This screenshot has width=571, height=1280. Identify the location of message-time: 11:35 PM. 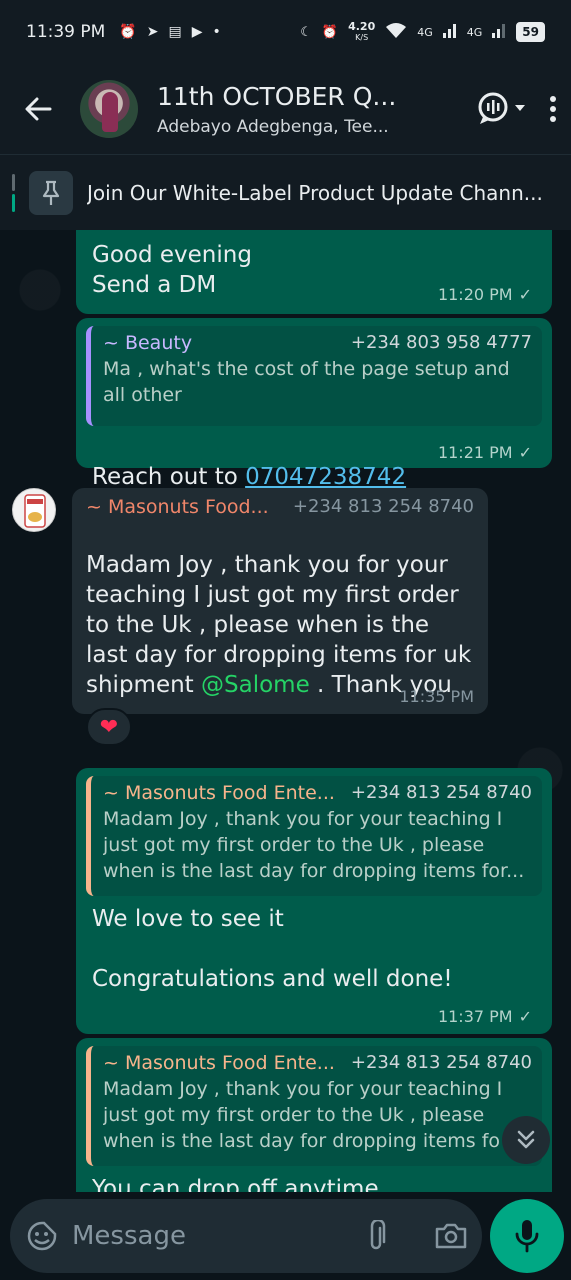
(436, 696).